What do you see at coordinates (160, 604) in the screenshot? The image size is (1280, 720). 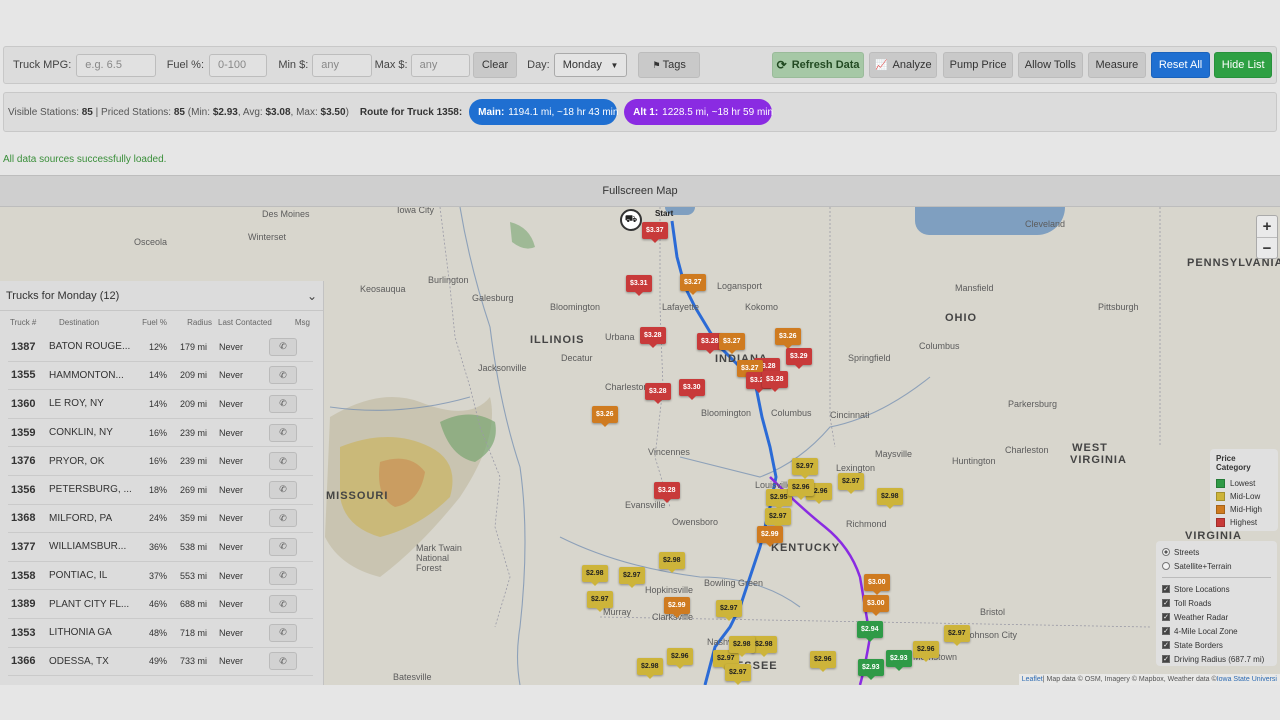 I see `truck-row: 1389 PLANT CITY FL... 46% 688 mi Never ✆` at bounding box center [160, 604].